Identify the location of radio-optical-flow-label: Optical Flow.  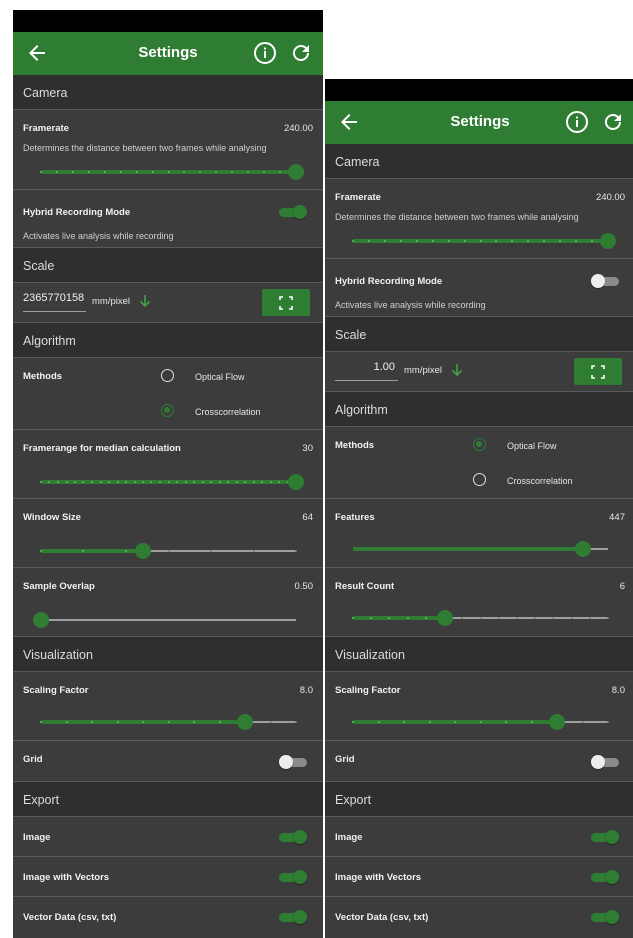
(220, 377).